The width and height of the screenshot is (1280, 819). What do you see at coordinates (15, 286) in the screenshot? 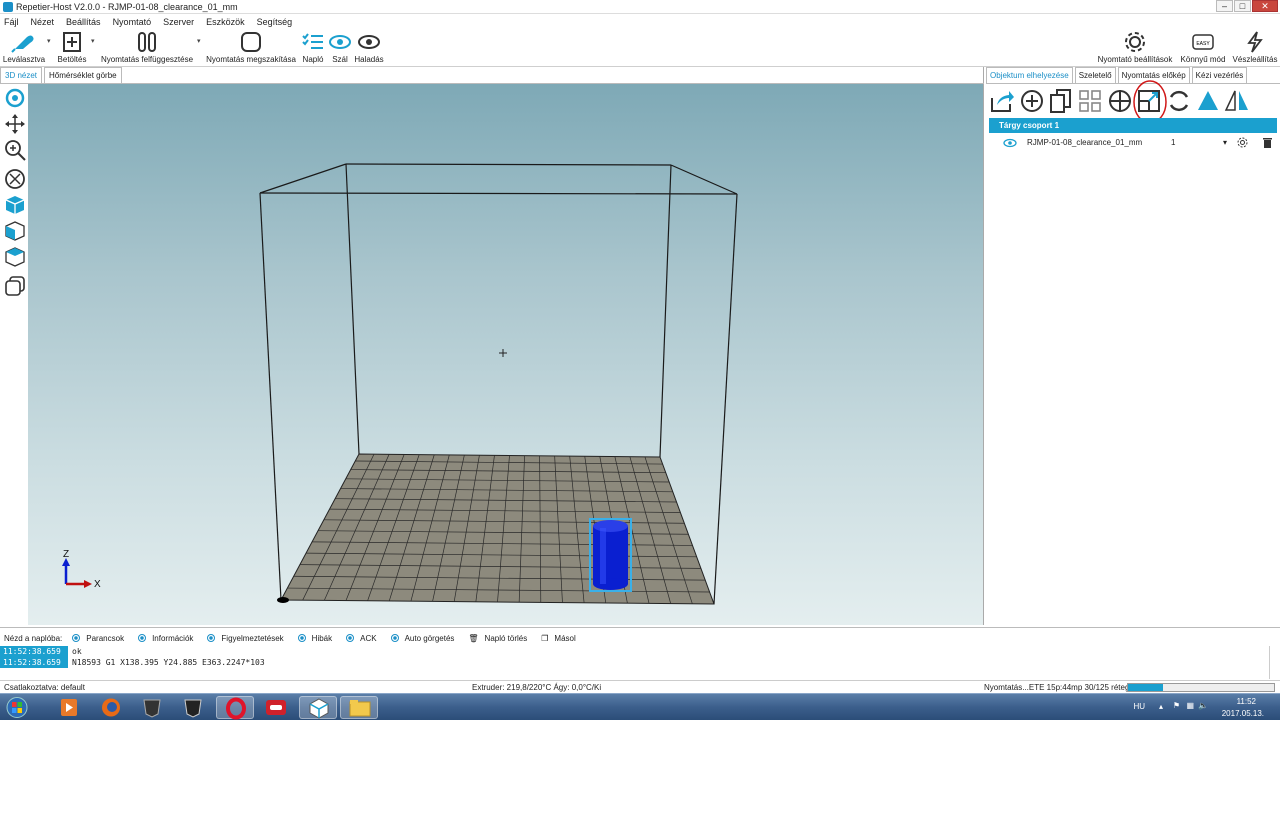
I see `copy-objects-icon` at bounding box center [15, 286].